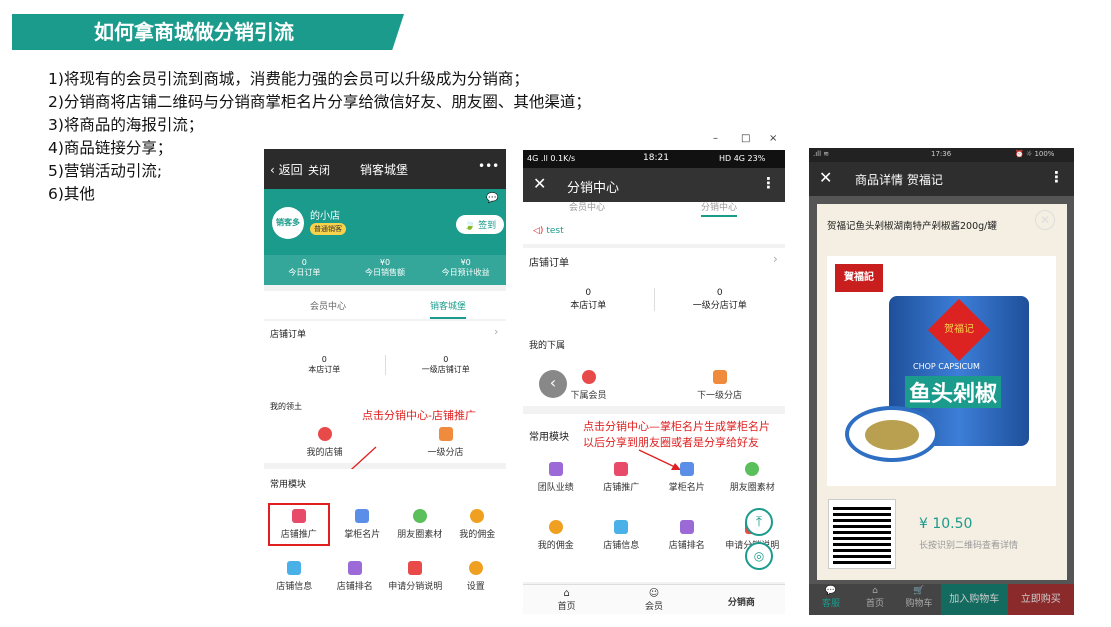 This screenshot has width=1111, height=627. Describe the element at coordinates (741, 599) in the screenshot. I see `nav-distributor: 分销商` at that location.